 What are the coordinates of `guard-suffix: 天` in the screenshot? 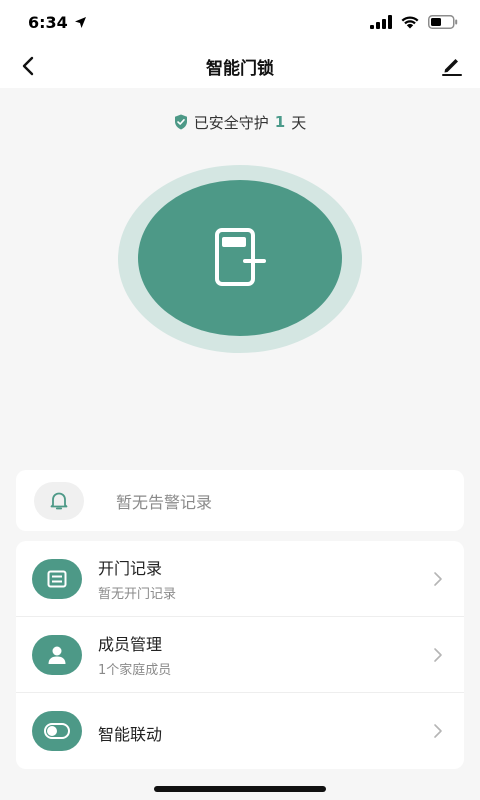 It's located at (299, 122).